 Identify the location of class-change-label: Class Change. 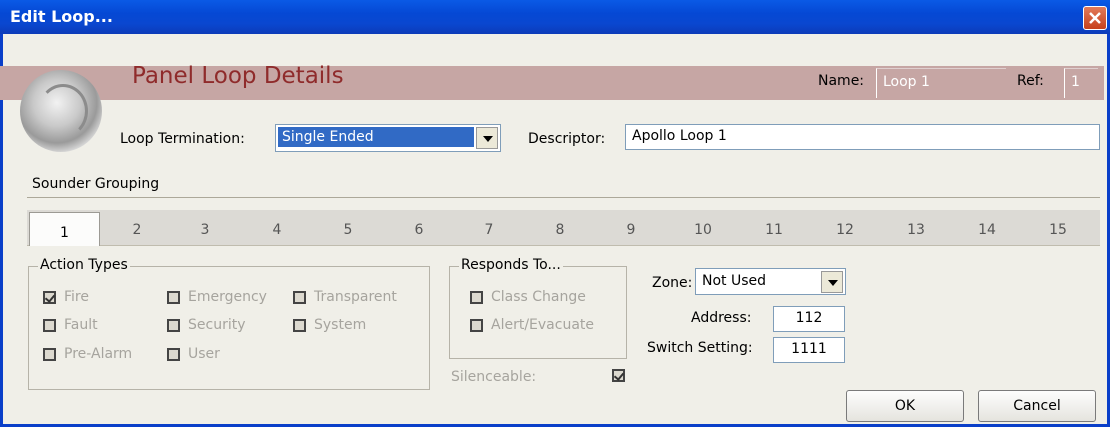
(538, 297).